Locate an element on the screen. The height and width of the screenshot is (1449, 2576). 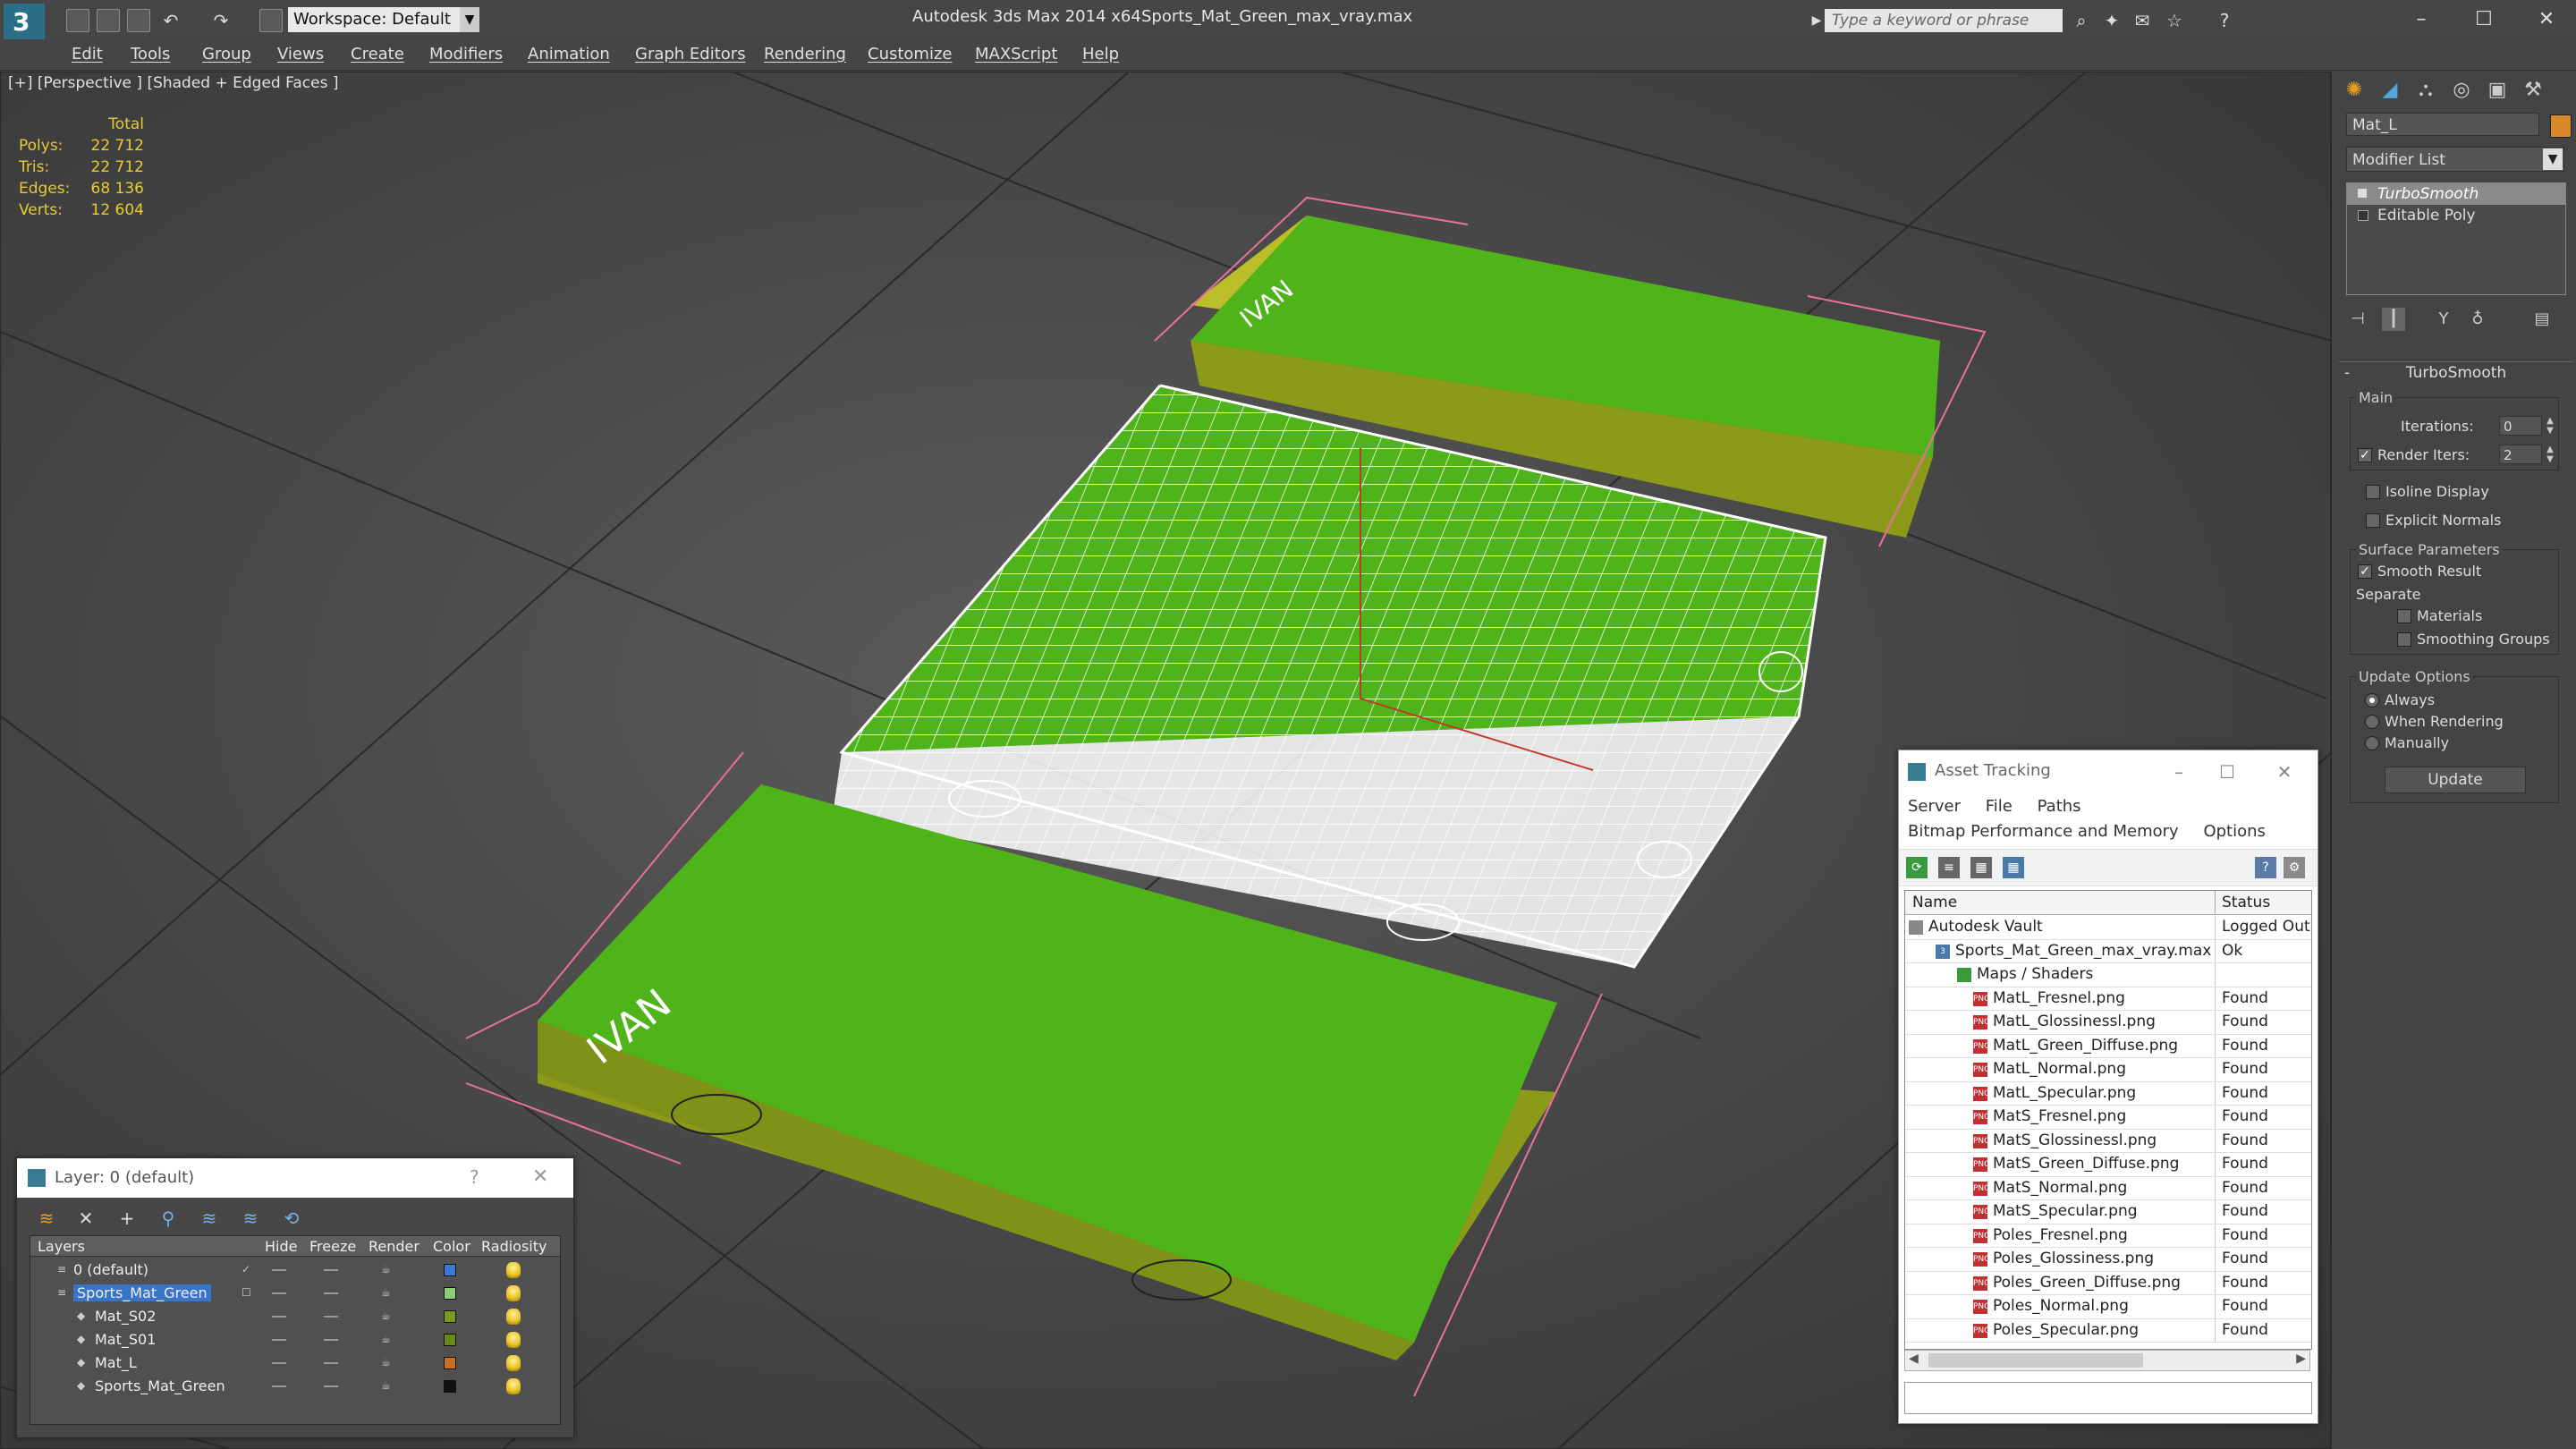
maximize-button: ☐ is located at coordinates (2227, 771).